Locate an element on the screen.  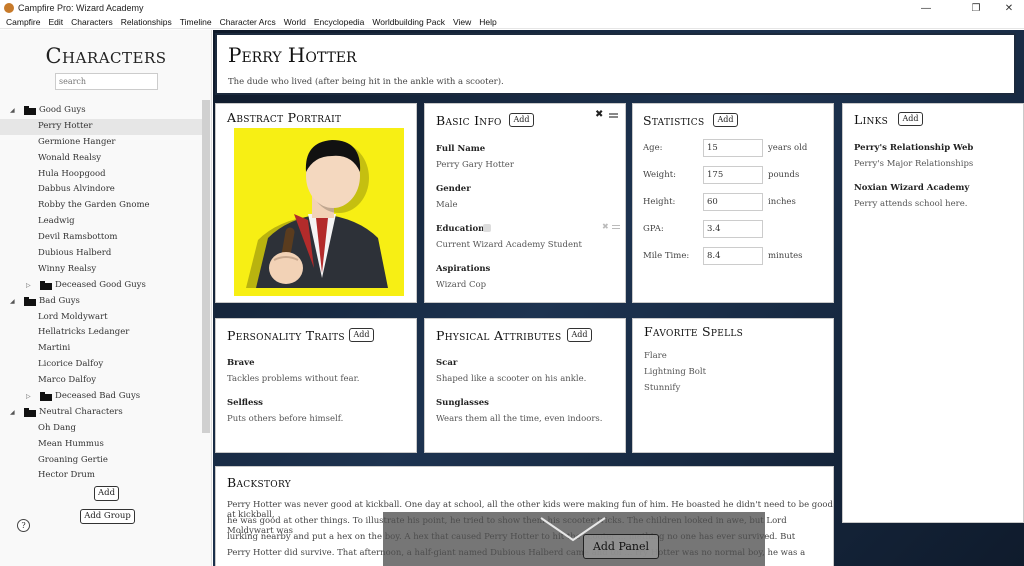
stat-input: 15 is located at coordinates (733, 148).